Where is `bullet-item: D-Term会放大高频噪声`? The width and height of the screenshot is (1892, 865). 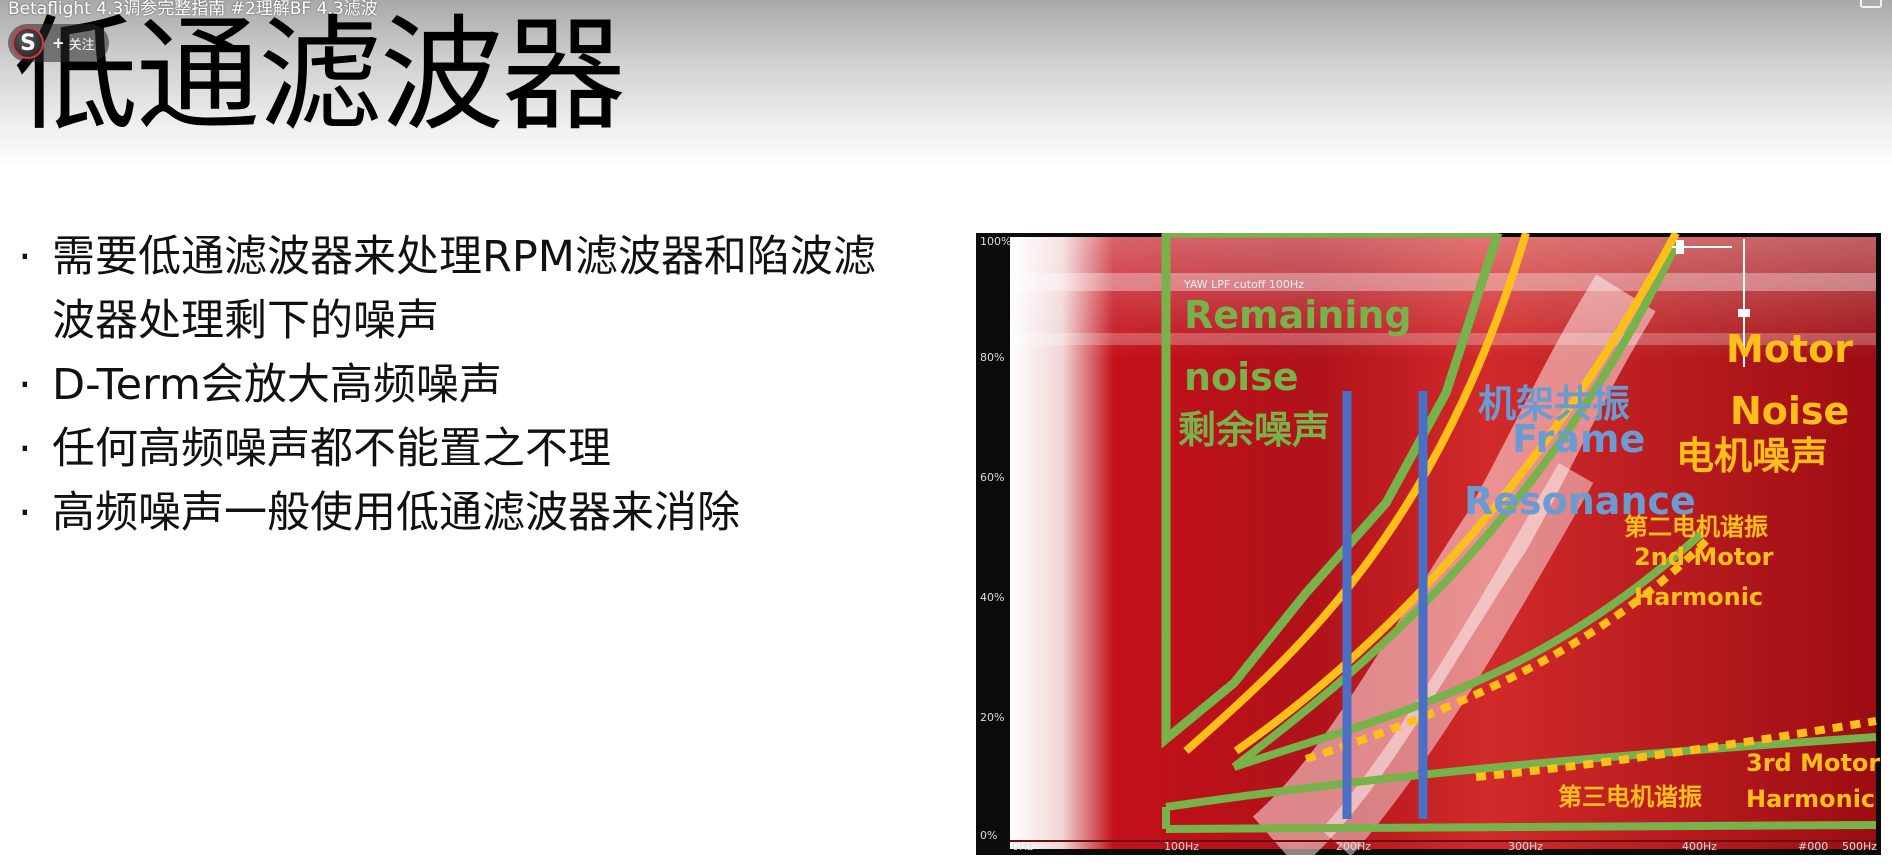 bullet-item: D-Term会放大高频噪声 is located at coordinates (468, 385).